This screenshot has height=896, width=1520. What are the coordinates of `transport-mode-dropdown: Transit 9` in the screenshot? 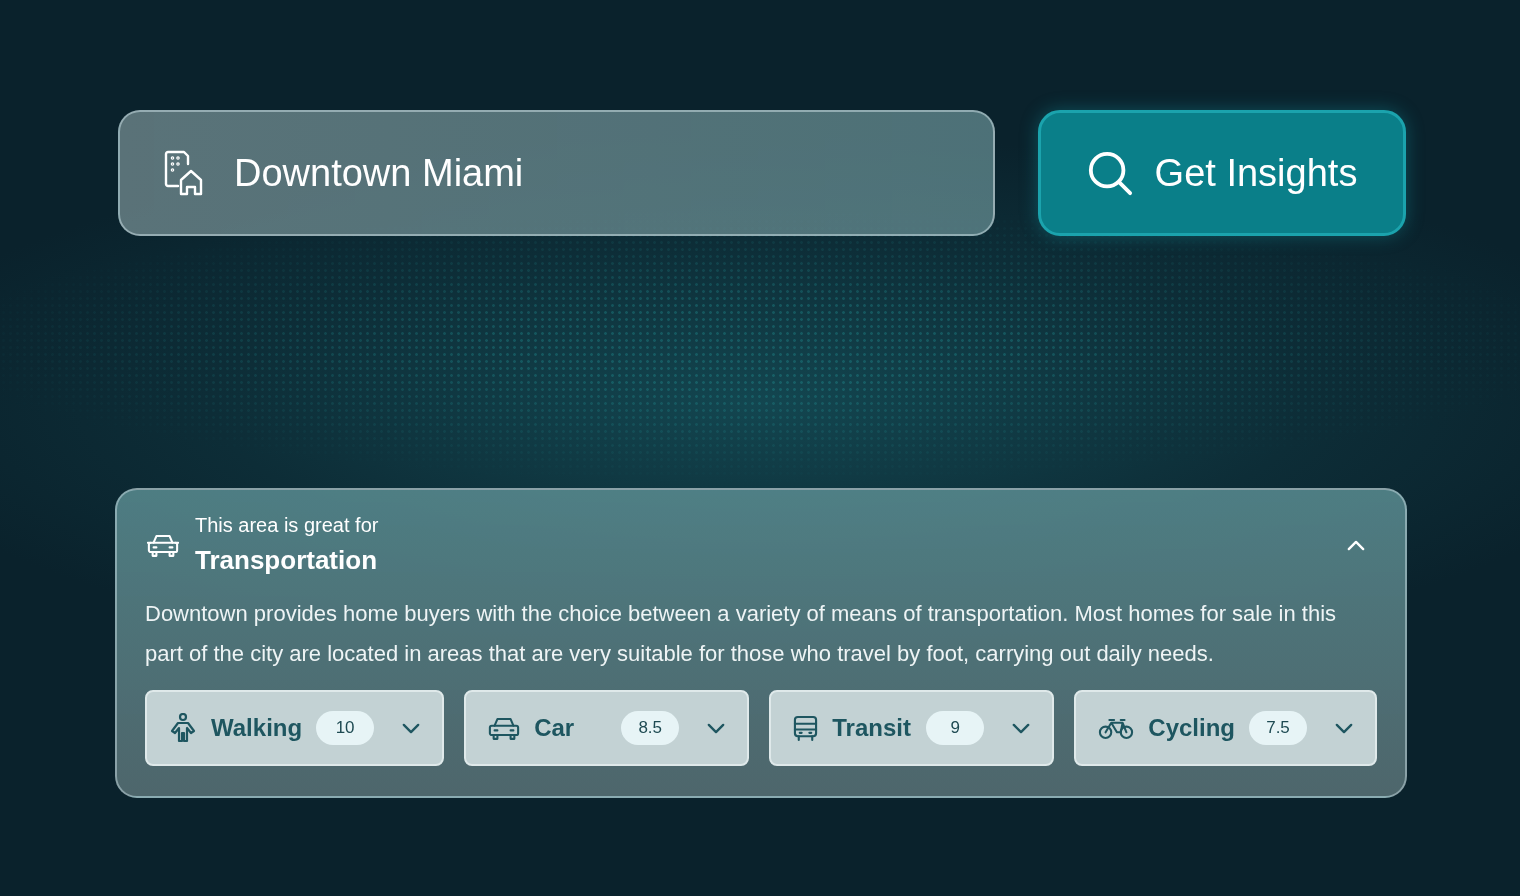 It's located at (912, 728).